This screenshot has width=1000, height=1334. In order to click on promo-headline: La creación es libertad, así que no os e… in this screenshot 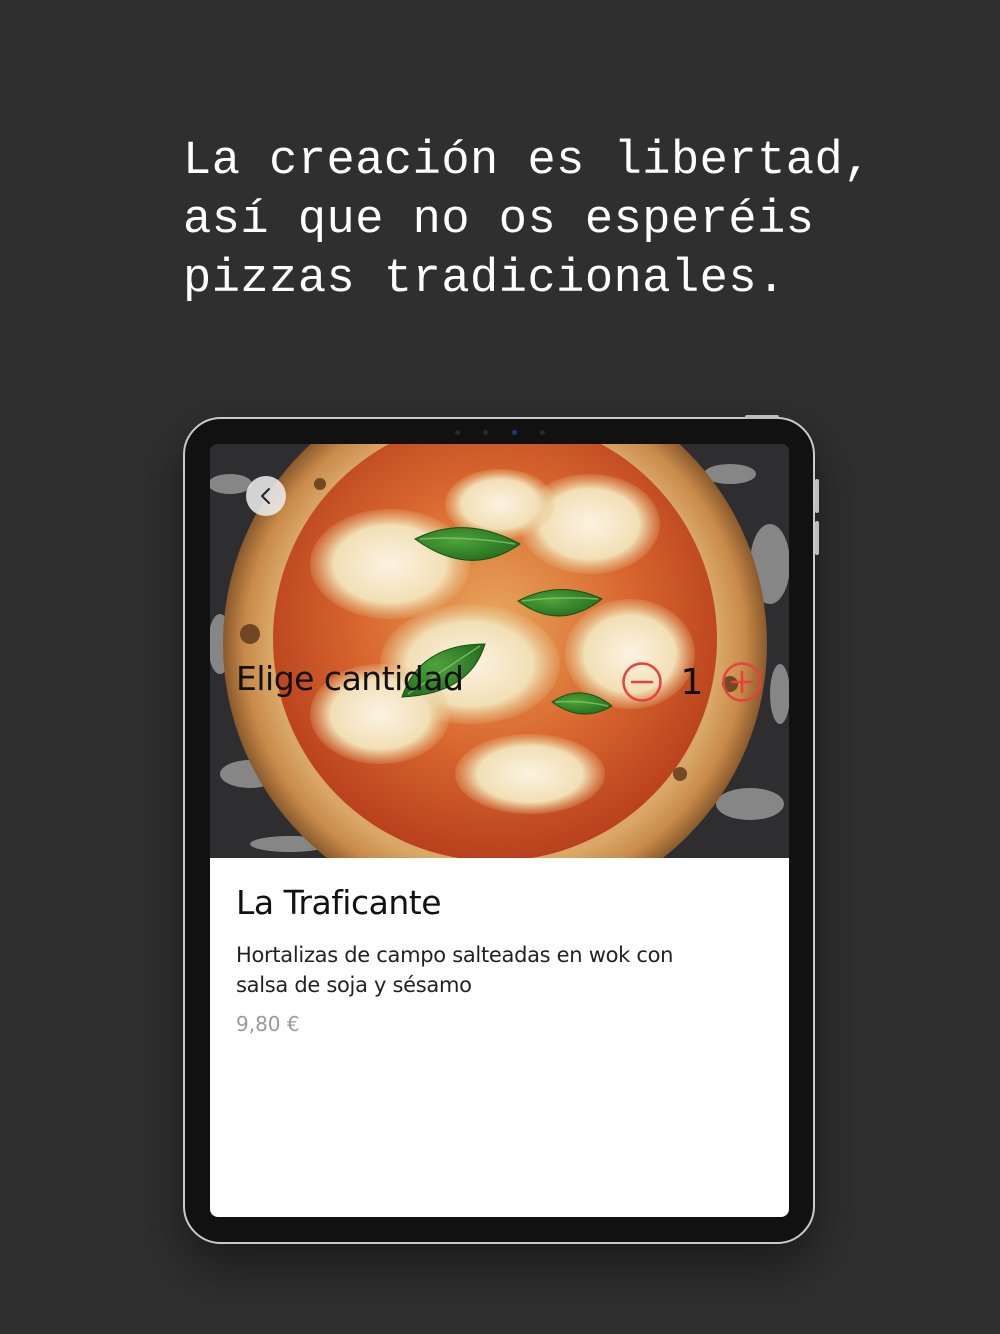, I will do `click(527, 220)`.